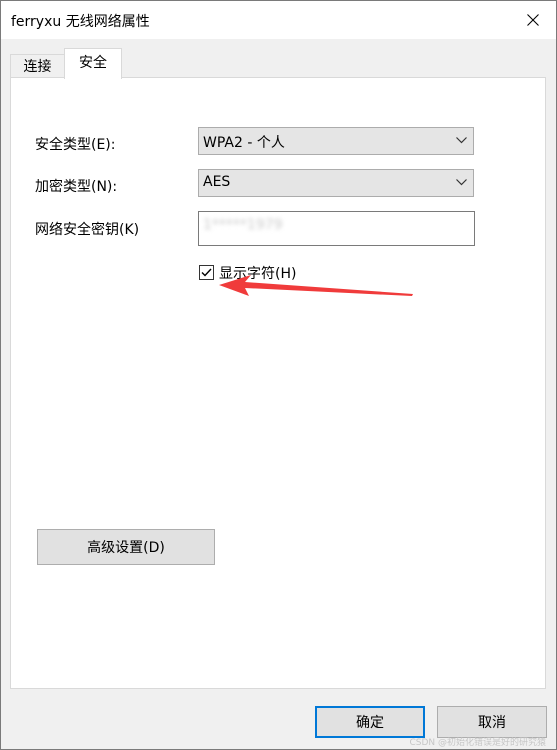 Image resolution: width=557 pixels, height=750 pixels. Describe the element at coordinates (126, 547) in the screenshot. I see `advanced-settings-button: 高级设置(D)` at that location.